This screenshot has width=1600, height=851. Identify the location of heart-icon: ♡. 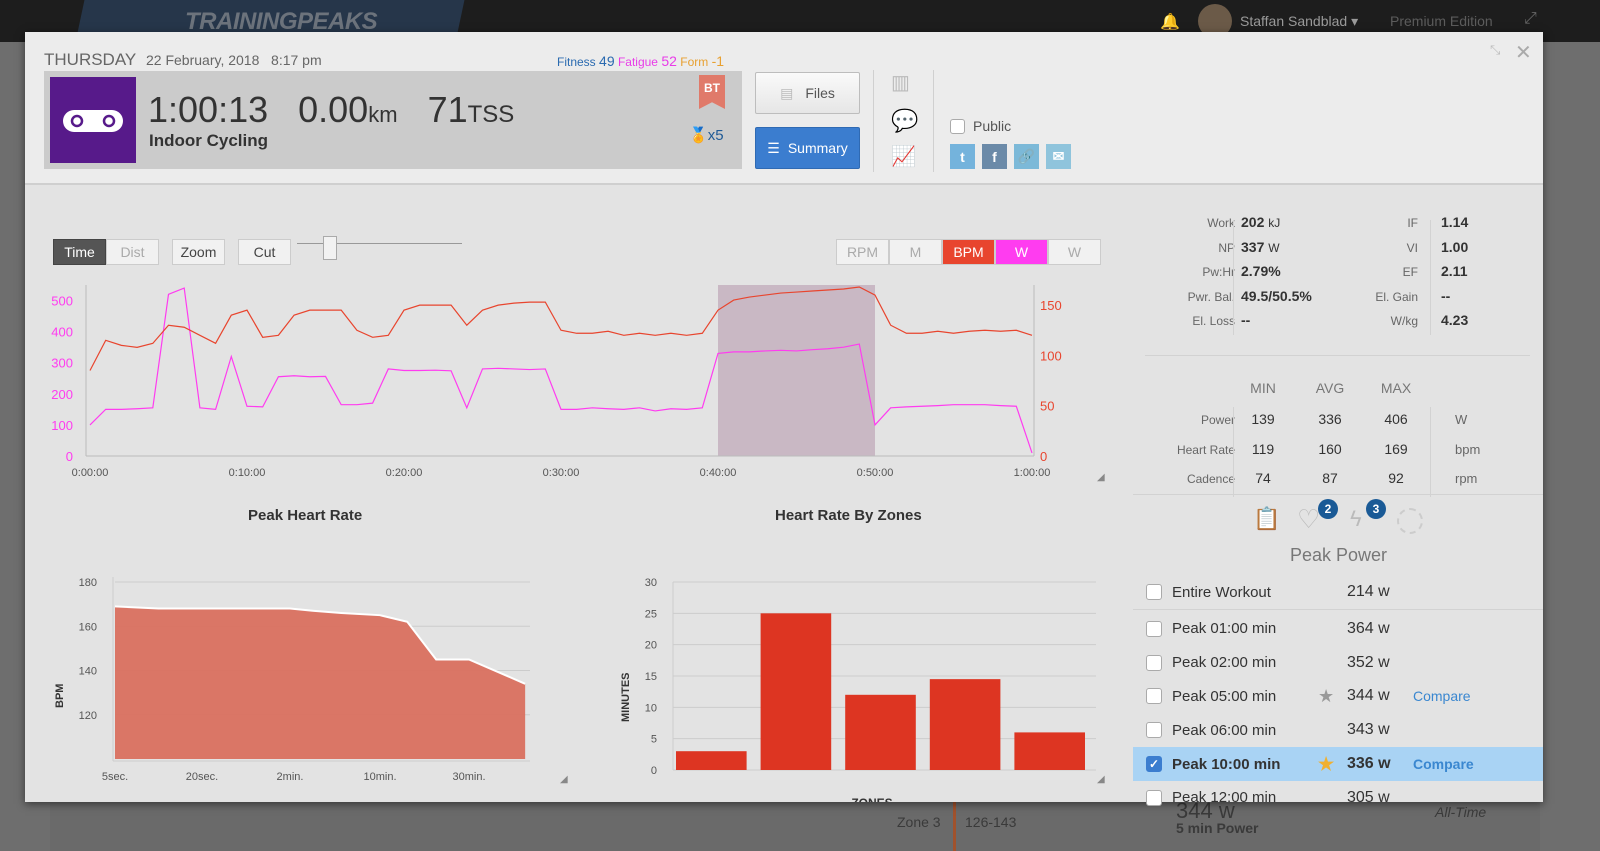
(1308, 519).